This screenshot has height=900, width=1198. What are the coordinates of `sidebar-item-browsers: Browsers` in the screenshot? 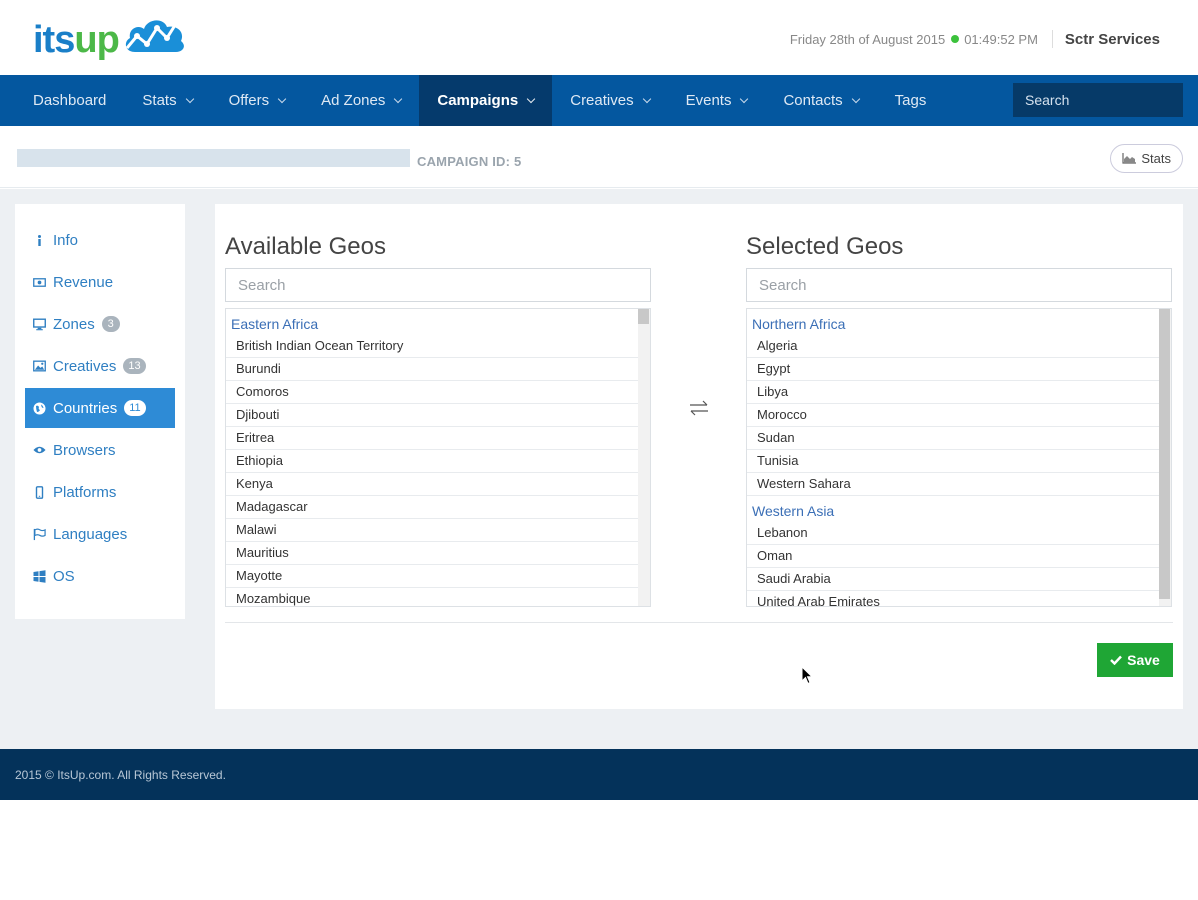 It's located at (100, 450).